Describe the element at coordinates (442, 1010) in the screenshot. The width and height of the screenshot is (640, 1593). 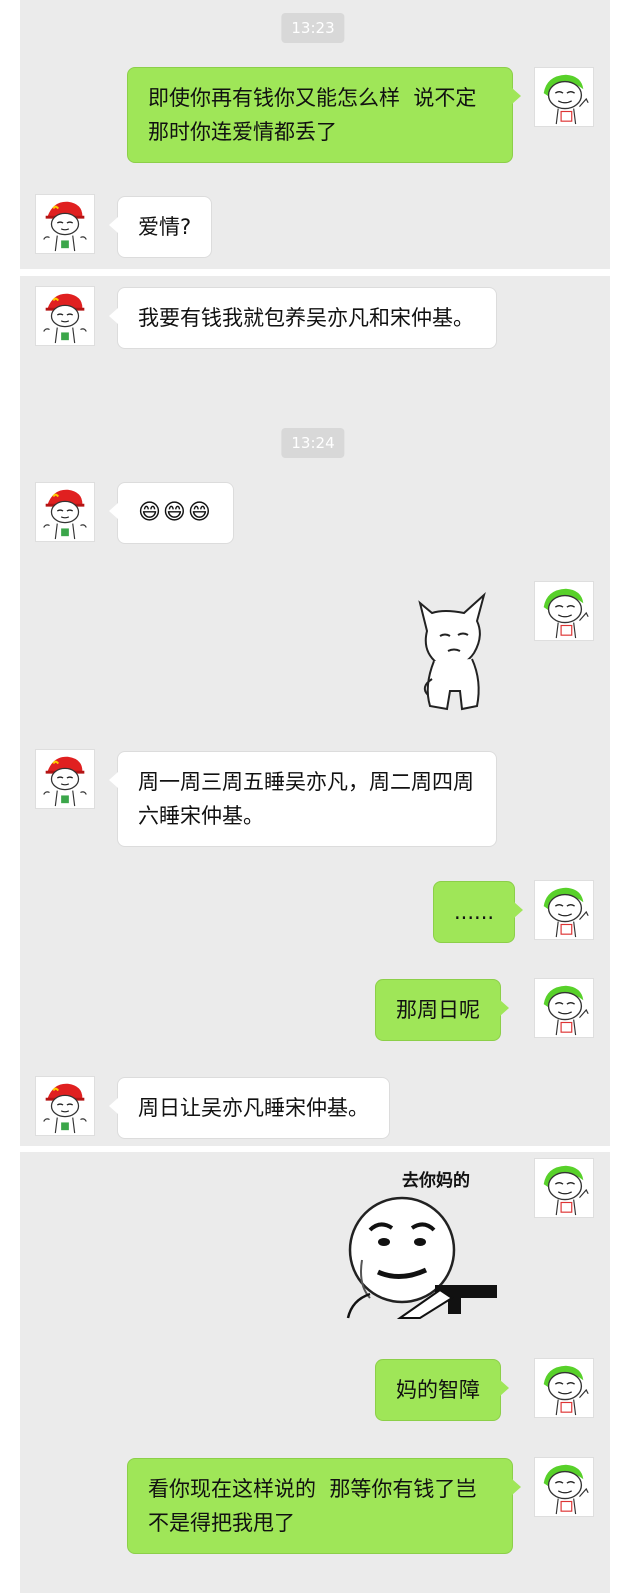
I see `message-bubble-sent: 那周日呢` at that location.